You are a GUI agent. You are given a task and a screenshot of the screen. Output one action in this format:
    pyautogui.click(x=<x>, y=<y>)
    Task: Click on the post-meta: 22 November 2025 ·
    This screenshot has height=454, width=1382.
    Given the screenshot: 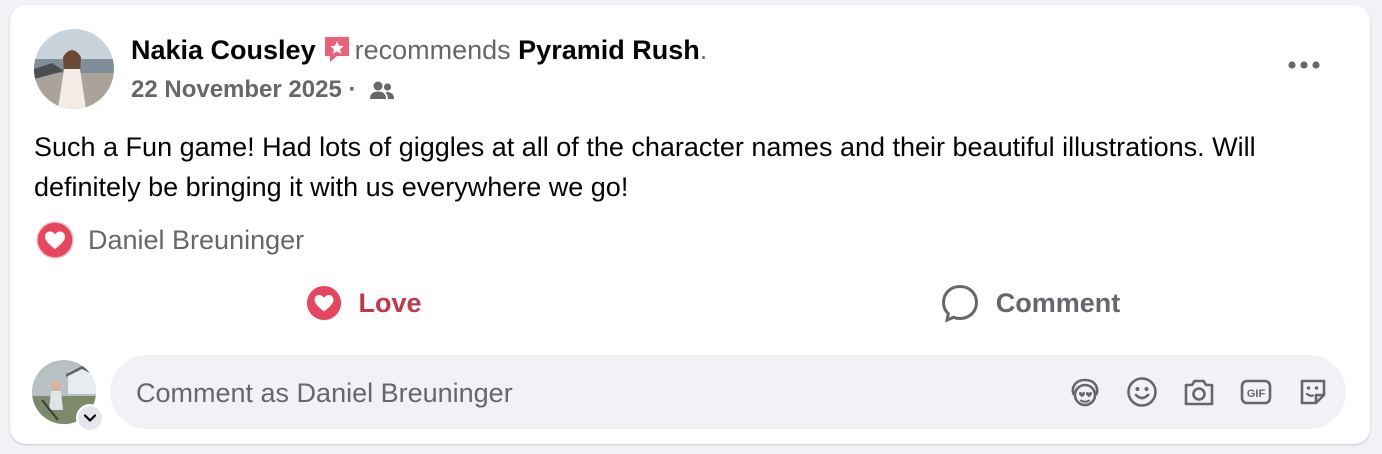 What is the action you would take?
    pyautogui.click(x=263, y=91)
    